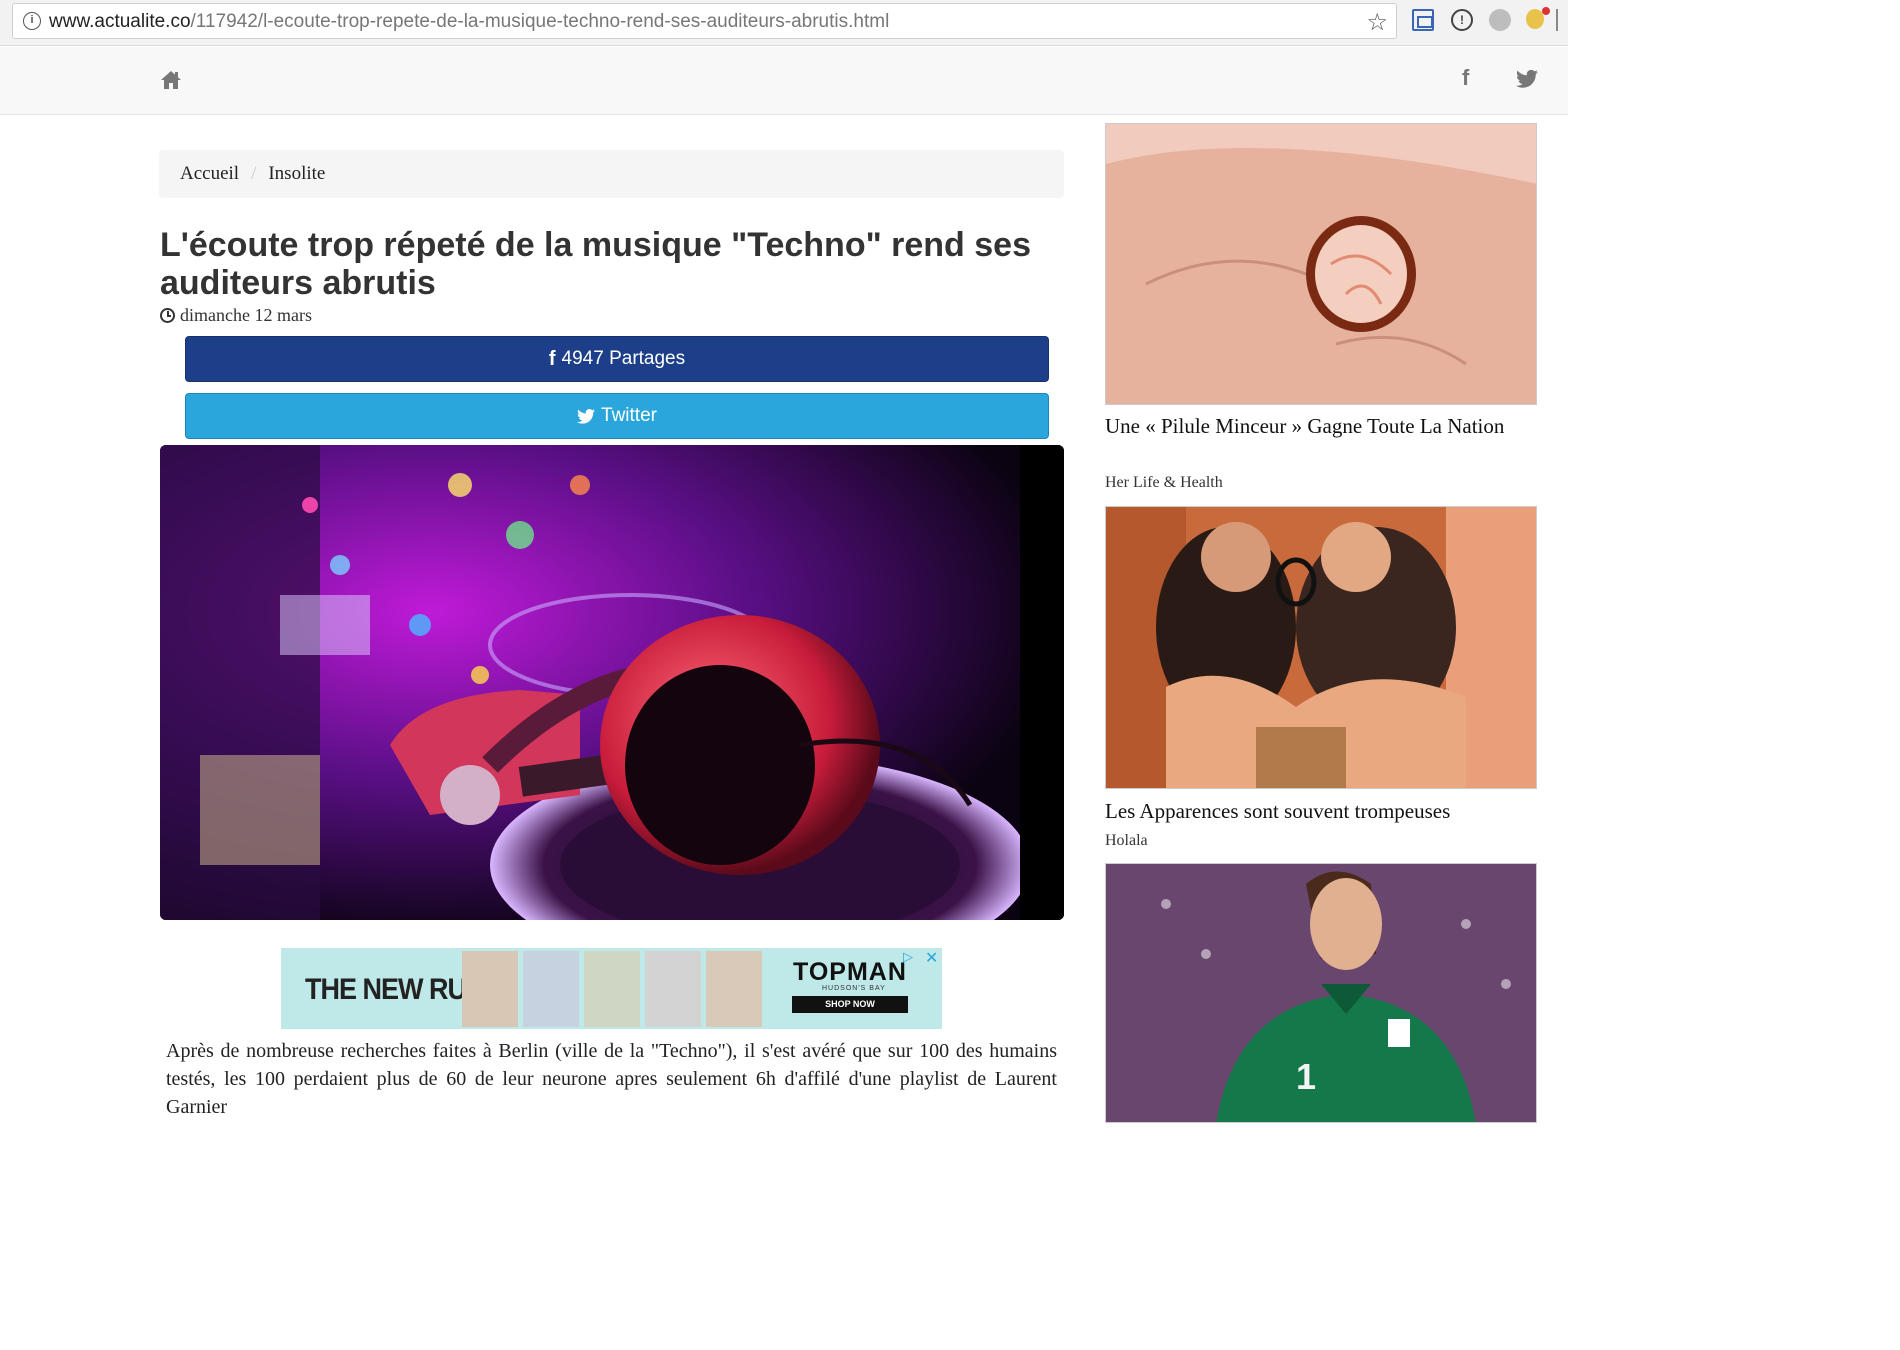 The image size is (1900, 1350). Describe the element at coordinates (1321, 993) in the screenshot. I see `sidebar-item-3-image: 1` at that location.